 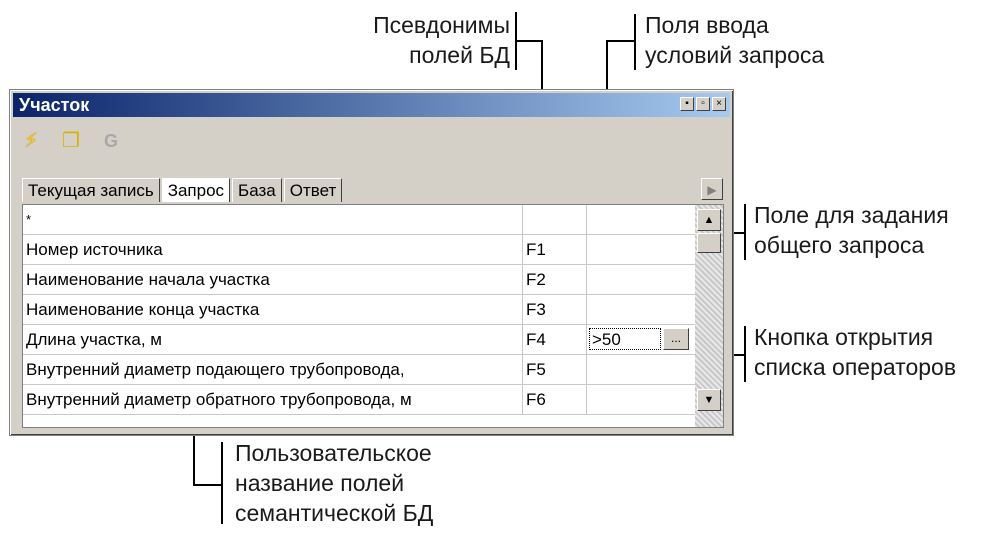 I want to click on field-name-cell: Номер источника, so click(x=273, y=250).